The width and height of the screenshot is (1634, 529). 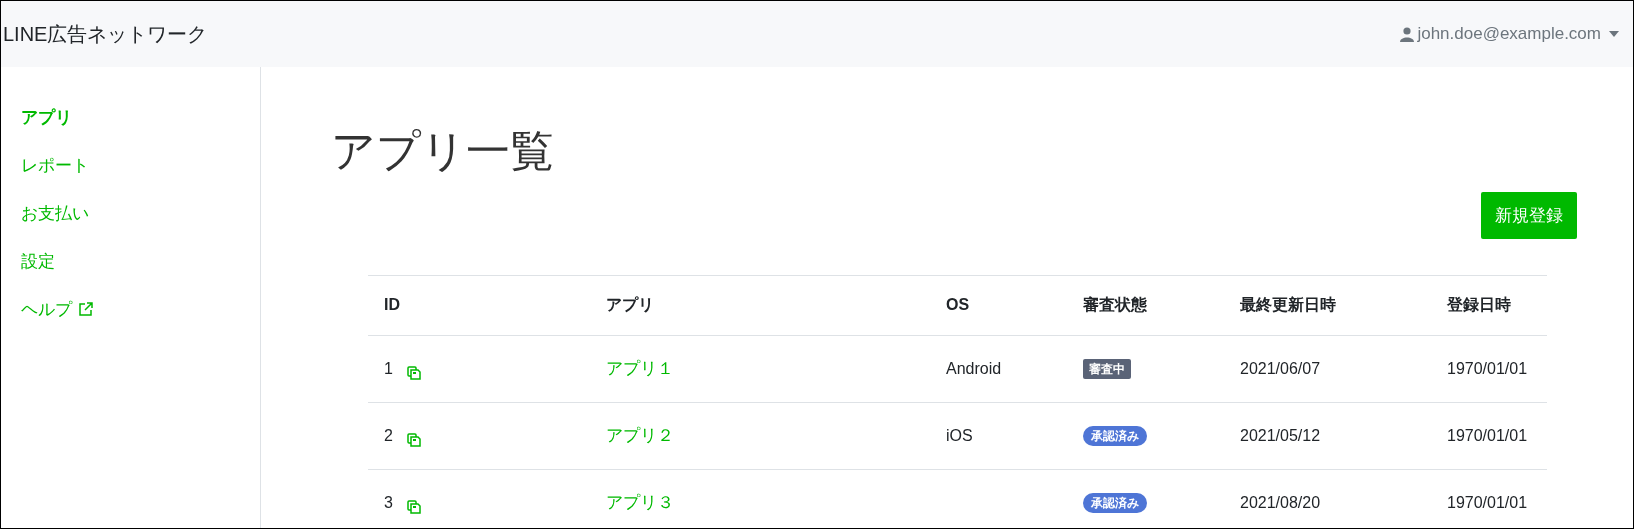 What do you see at coordinates (55, 165) in the screenshot?
I see `sidebar-item: レポート` at bounding box center [55, 165].